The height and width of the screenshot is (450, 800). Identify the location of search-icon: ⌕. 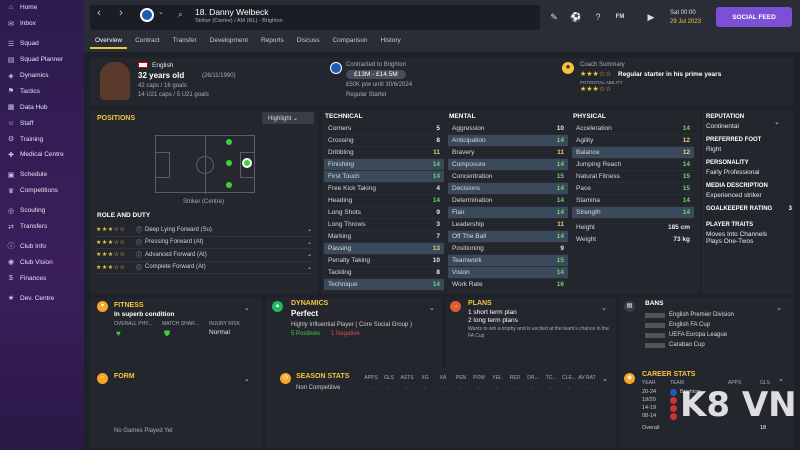
(180, 15).